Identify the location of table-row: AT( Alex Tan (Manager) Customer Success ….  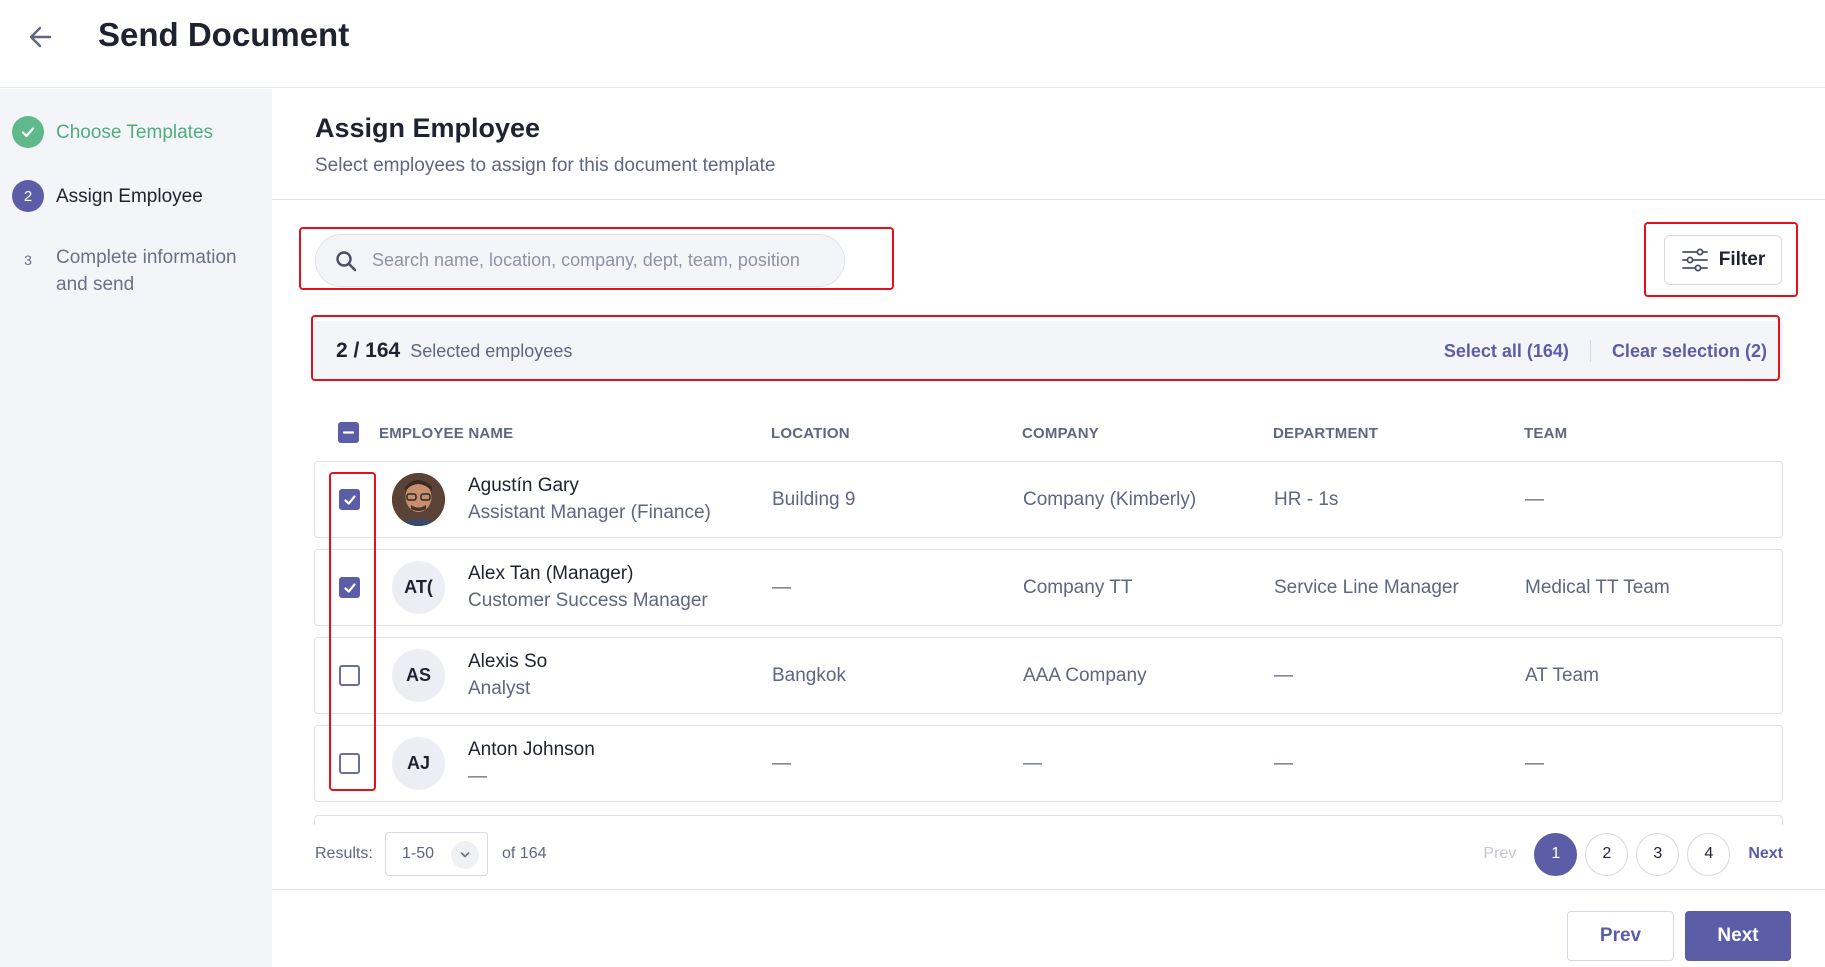
(1048, 587).